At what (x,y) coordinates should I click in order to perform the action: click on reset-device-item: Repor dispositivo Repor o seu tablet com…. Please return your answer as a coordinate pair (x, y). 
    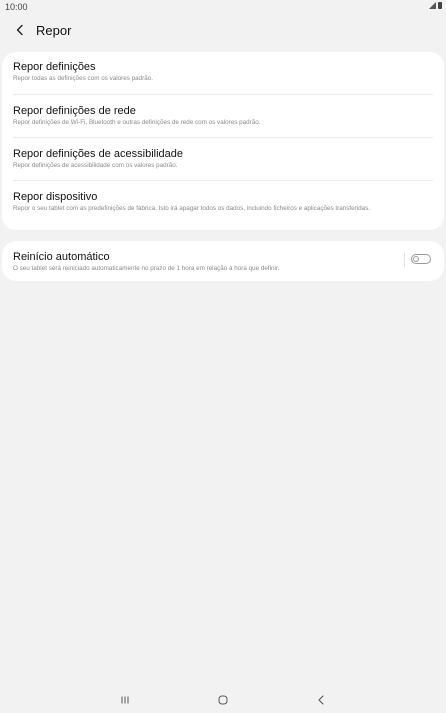
    Looking at the image, I should click on (223, 205).